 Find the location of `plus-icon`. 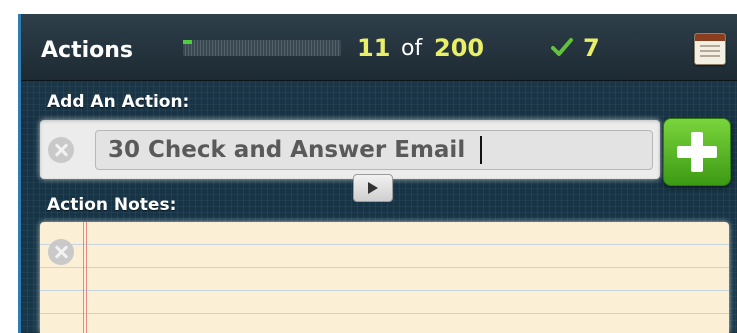

plus-icon is located at coordinates (697, 152).